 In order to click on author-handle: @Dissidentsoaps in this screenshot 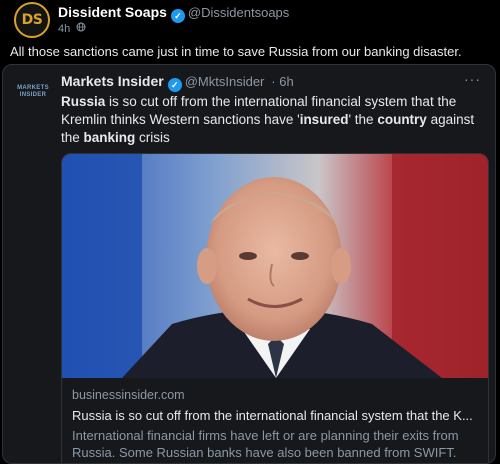, I will do `click(238, 12)`.